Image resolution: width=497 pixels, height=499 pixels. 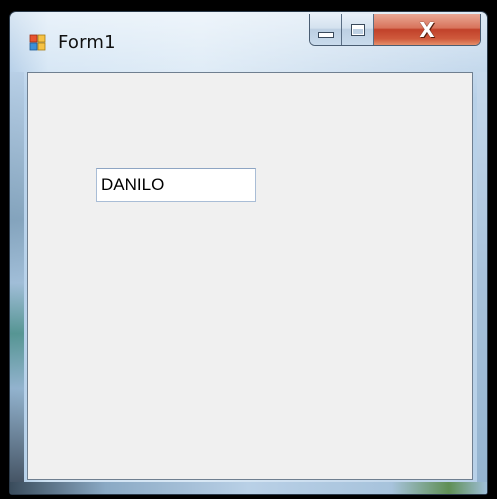 I want to click on window-frame-left, so click(x=17, y=283).